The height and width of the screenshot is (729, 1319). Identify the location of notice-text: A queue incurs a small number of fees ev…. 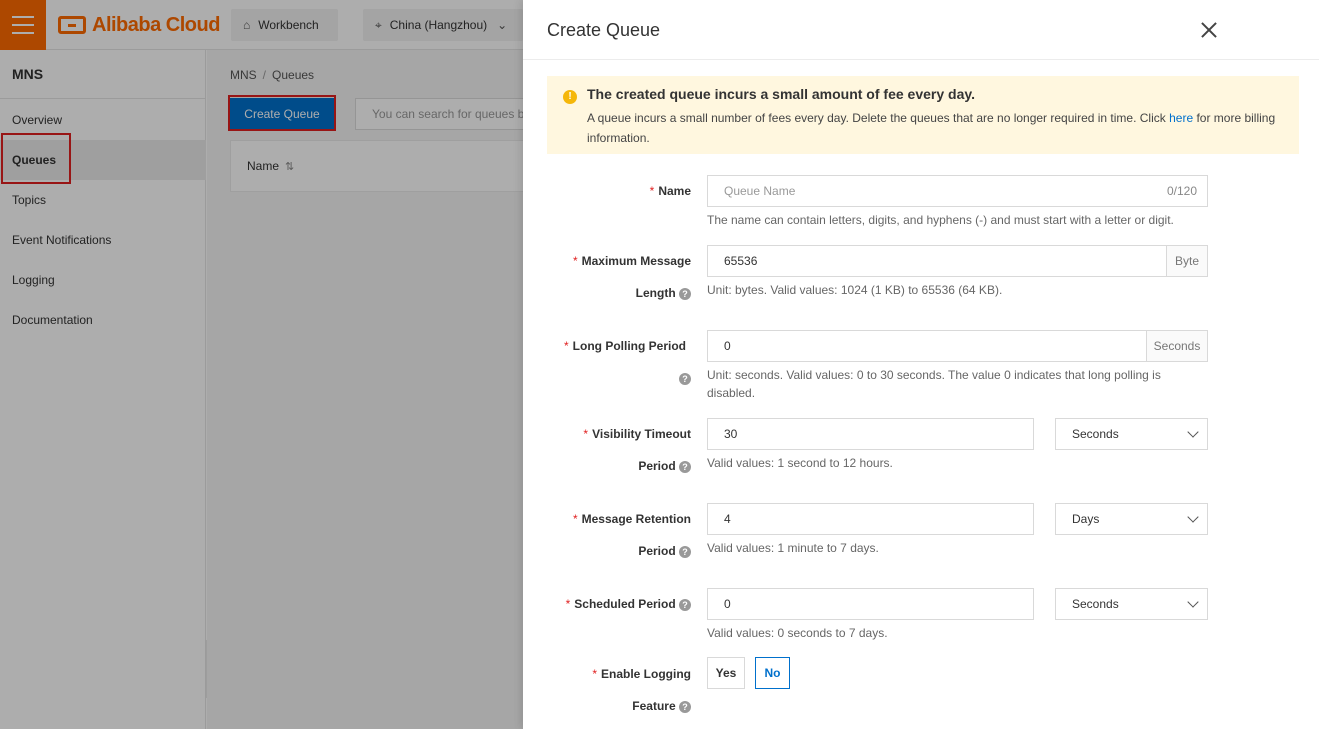
(935, 128).